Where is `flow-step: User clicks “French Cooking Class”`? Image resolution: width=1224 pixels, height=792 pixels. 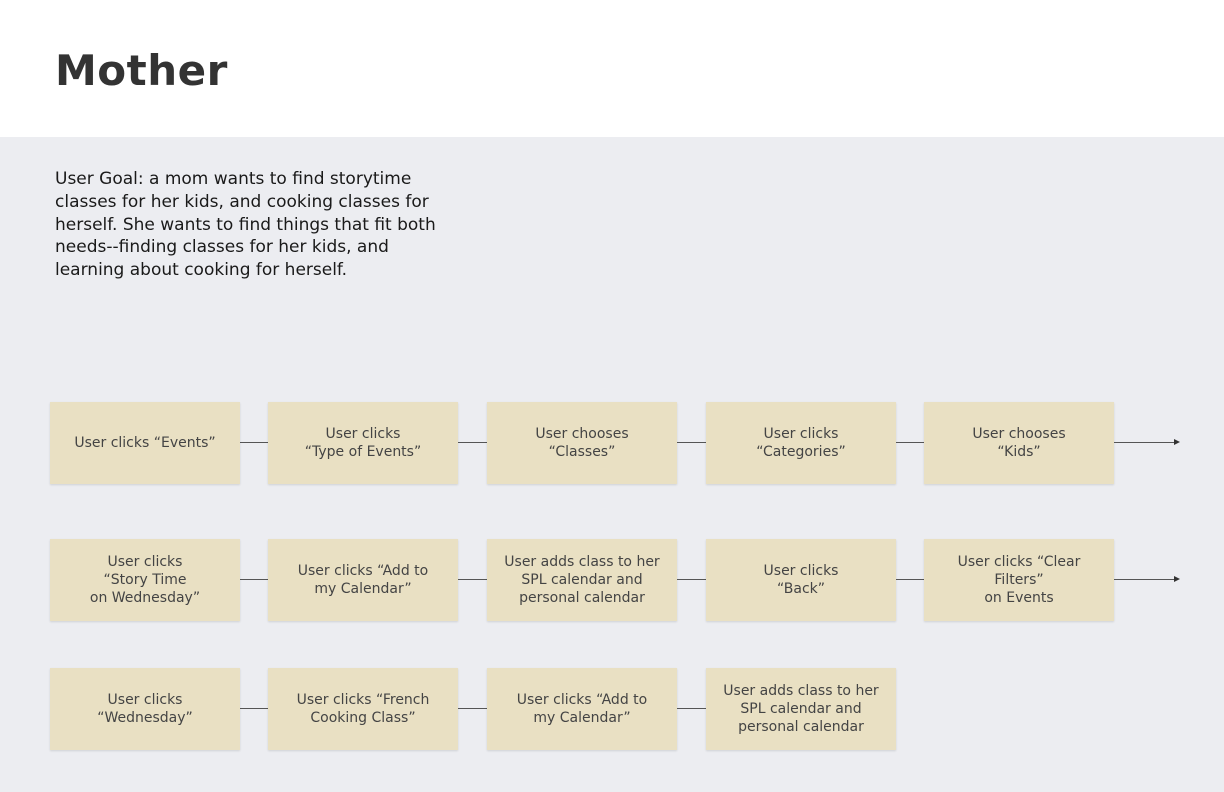
flow-step: User clicks “French Cooking Class” is located at coordinates (363, 709).